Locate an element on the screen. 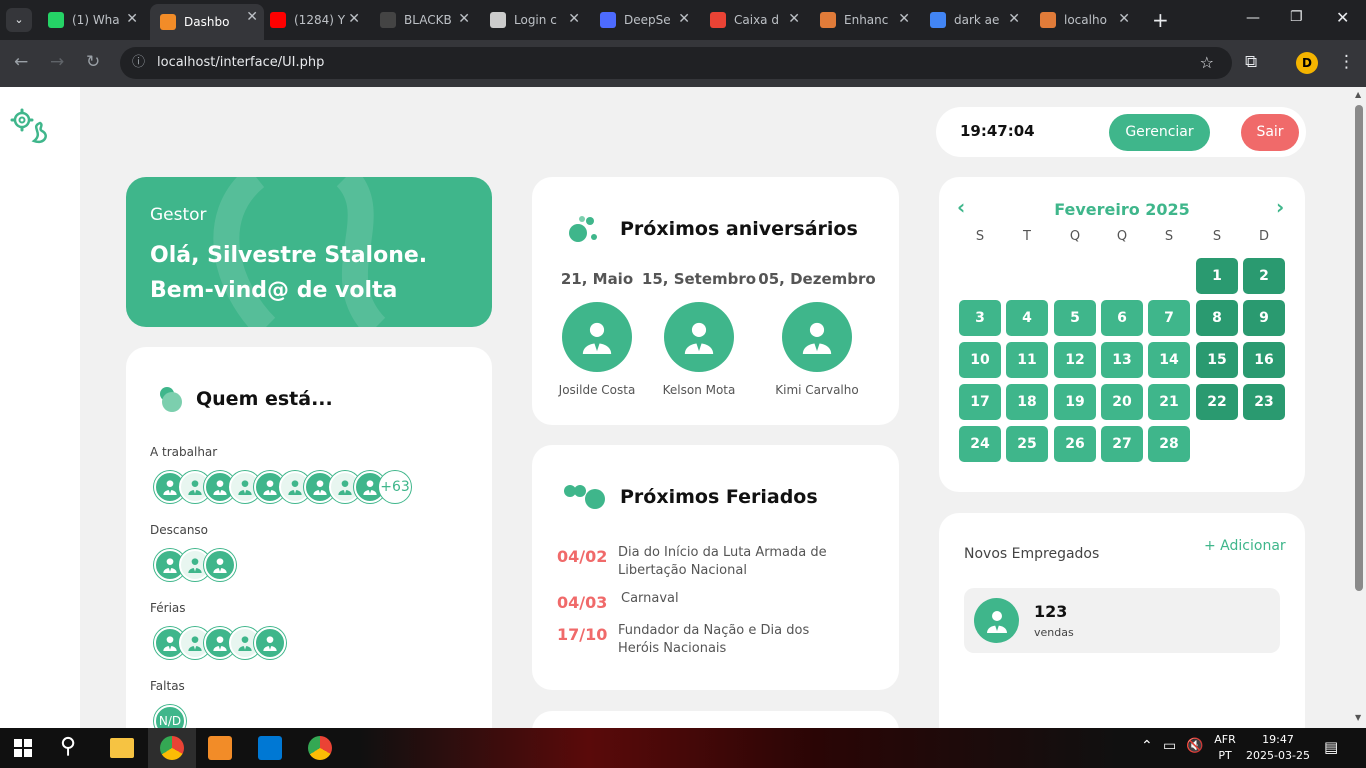  calendar-day: 20 is located at coordinates (1122, 402).